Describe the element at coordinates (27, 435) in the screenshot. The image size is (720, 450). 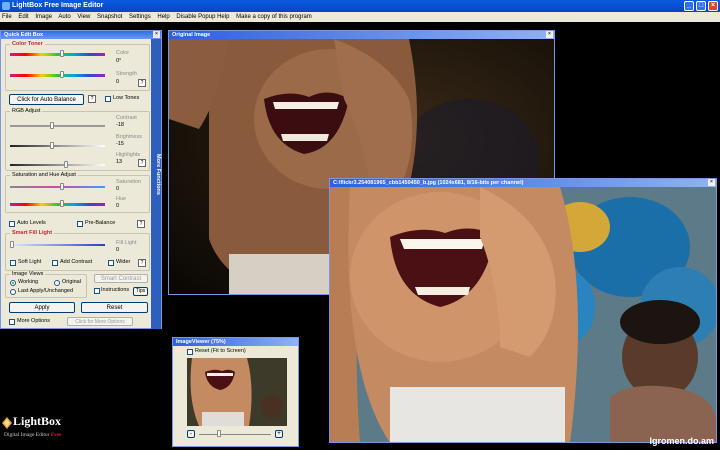
I see `logo-subtitle-text: Digital Image Editor` at that location.